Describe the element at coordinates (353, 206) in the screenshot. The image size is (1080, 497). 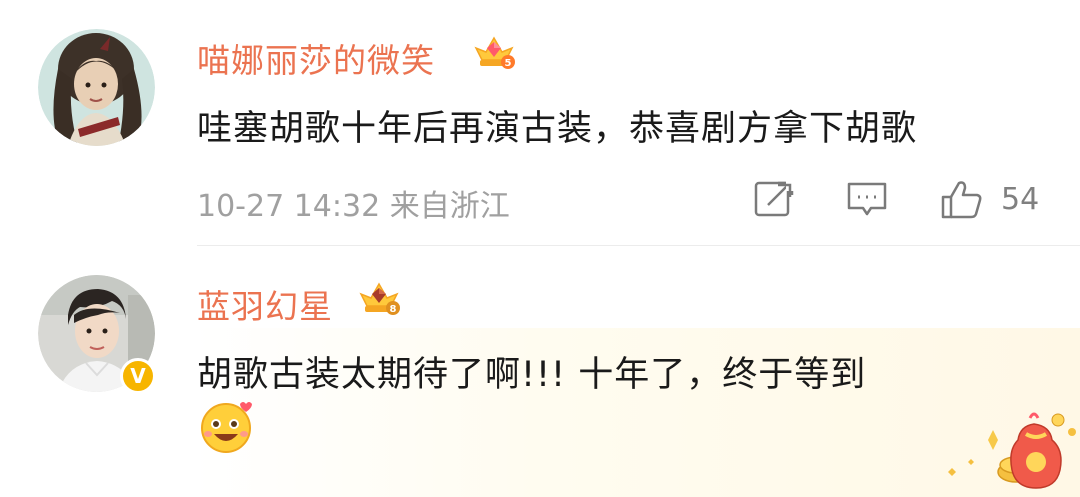
I see `timestamp-location: 10-27 14:32 来自浙江` at that location.